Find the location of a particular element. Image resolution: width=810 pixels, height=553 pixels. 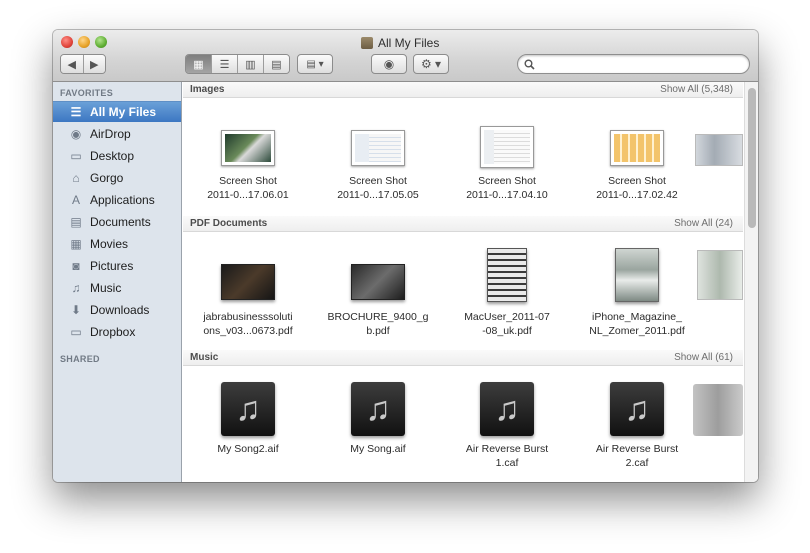

forward-button: ▶ is located at coordinates (94, 64).